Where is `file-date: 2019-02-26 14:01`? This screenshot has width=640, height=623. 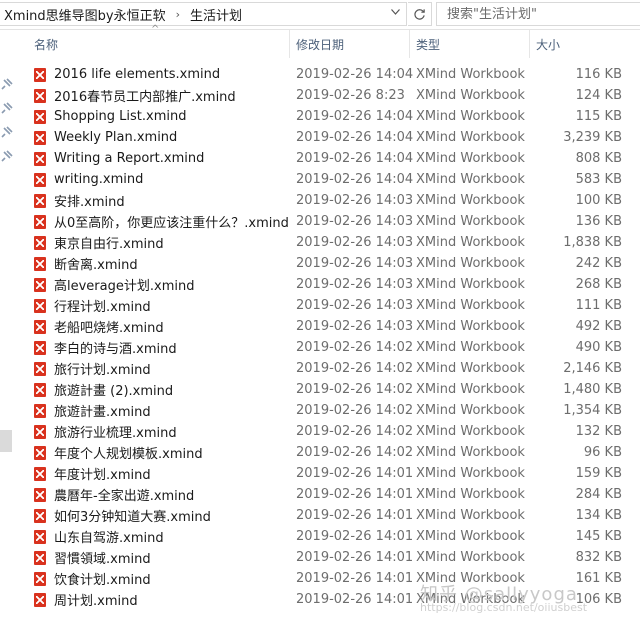 file-date: 2019-02-26 14:01 is located at coordinates (355, 599).